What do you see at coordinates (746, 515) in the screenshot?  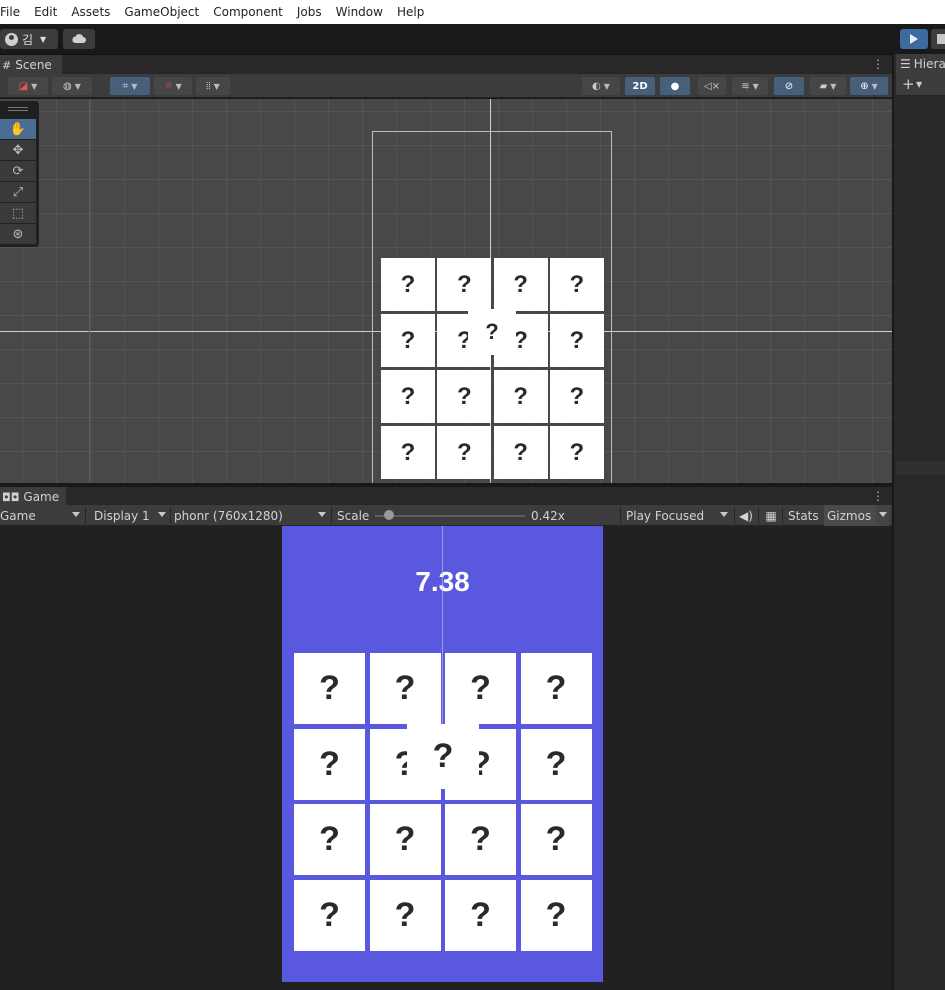 I see `mute-audio-toggle: ◀)` at bounding box center [746, 515].